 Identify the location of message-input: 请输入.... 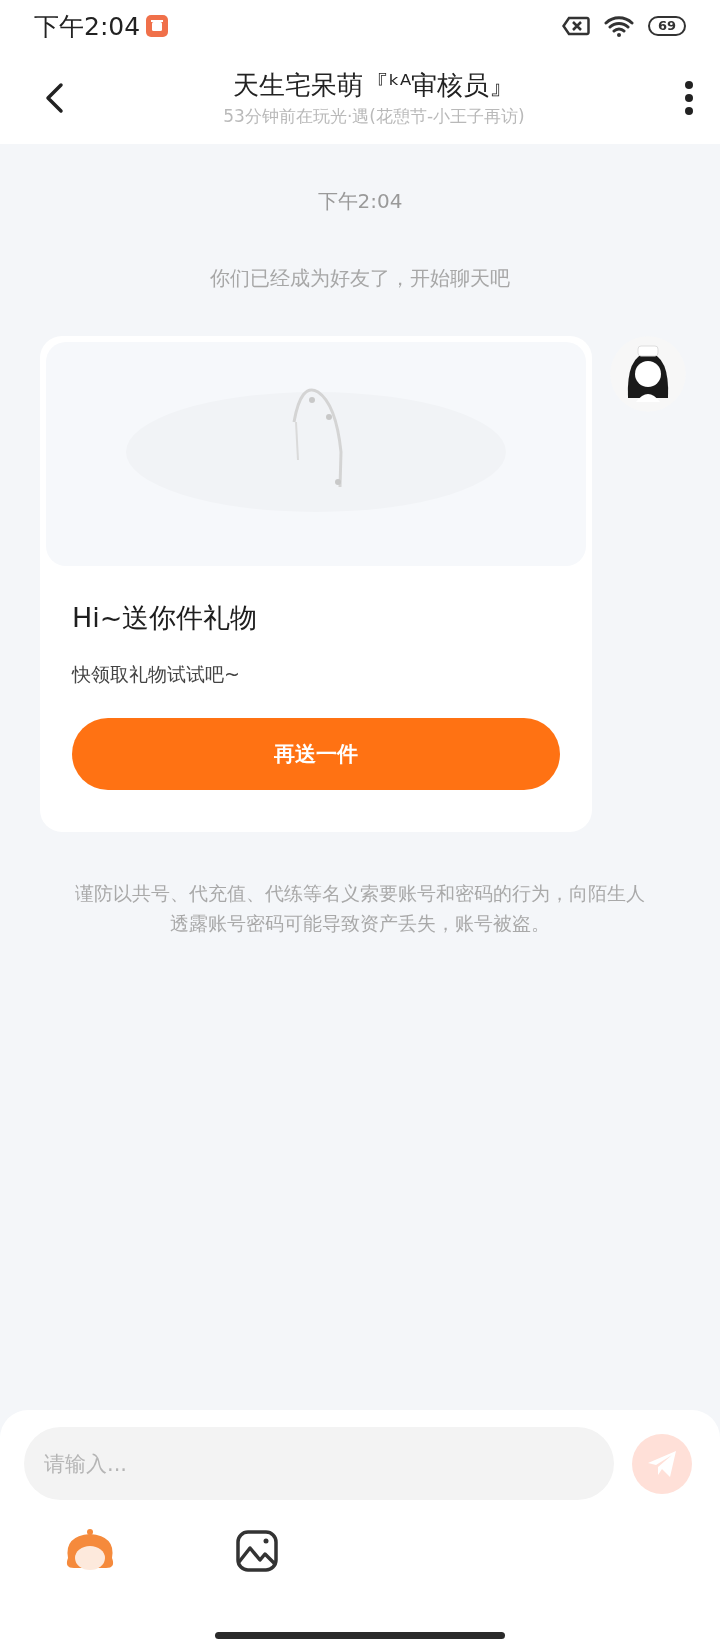
(319, 1463).